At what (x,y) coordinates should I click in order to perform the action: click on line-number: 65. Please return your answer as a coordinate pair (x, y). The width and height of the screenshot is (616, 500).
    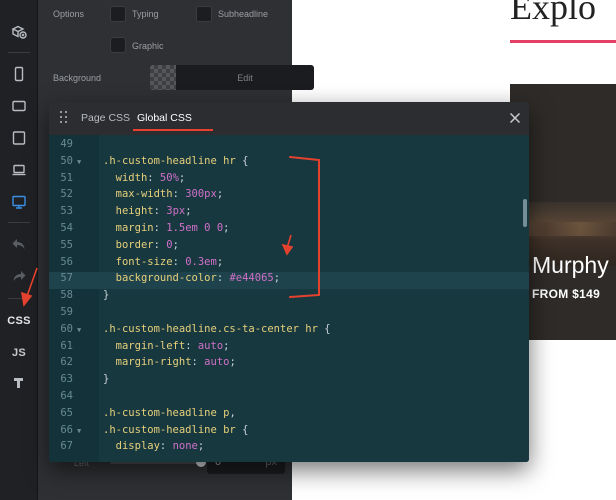
    Looking at the image, I should click on (66, 412).